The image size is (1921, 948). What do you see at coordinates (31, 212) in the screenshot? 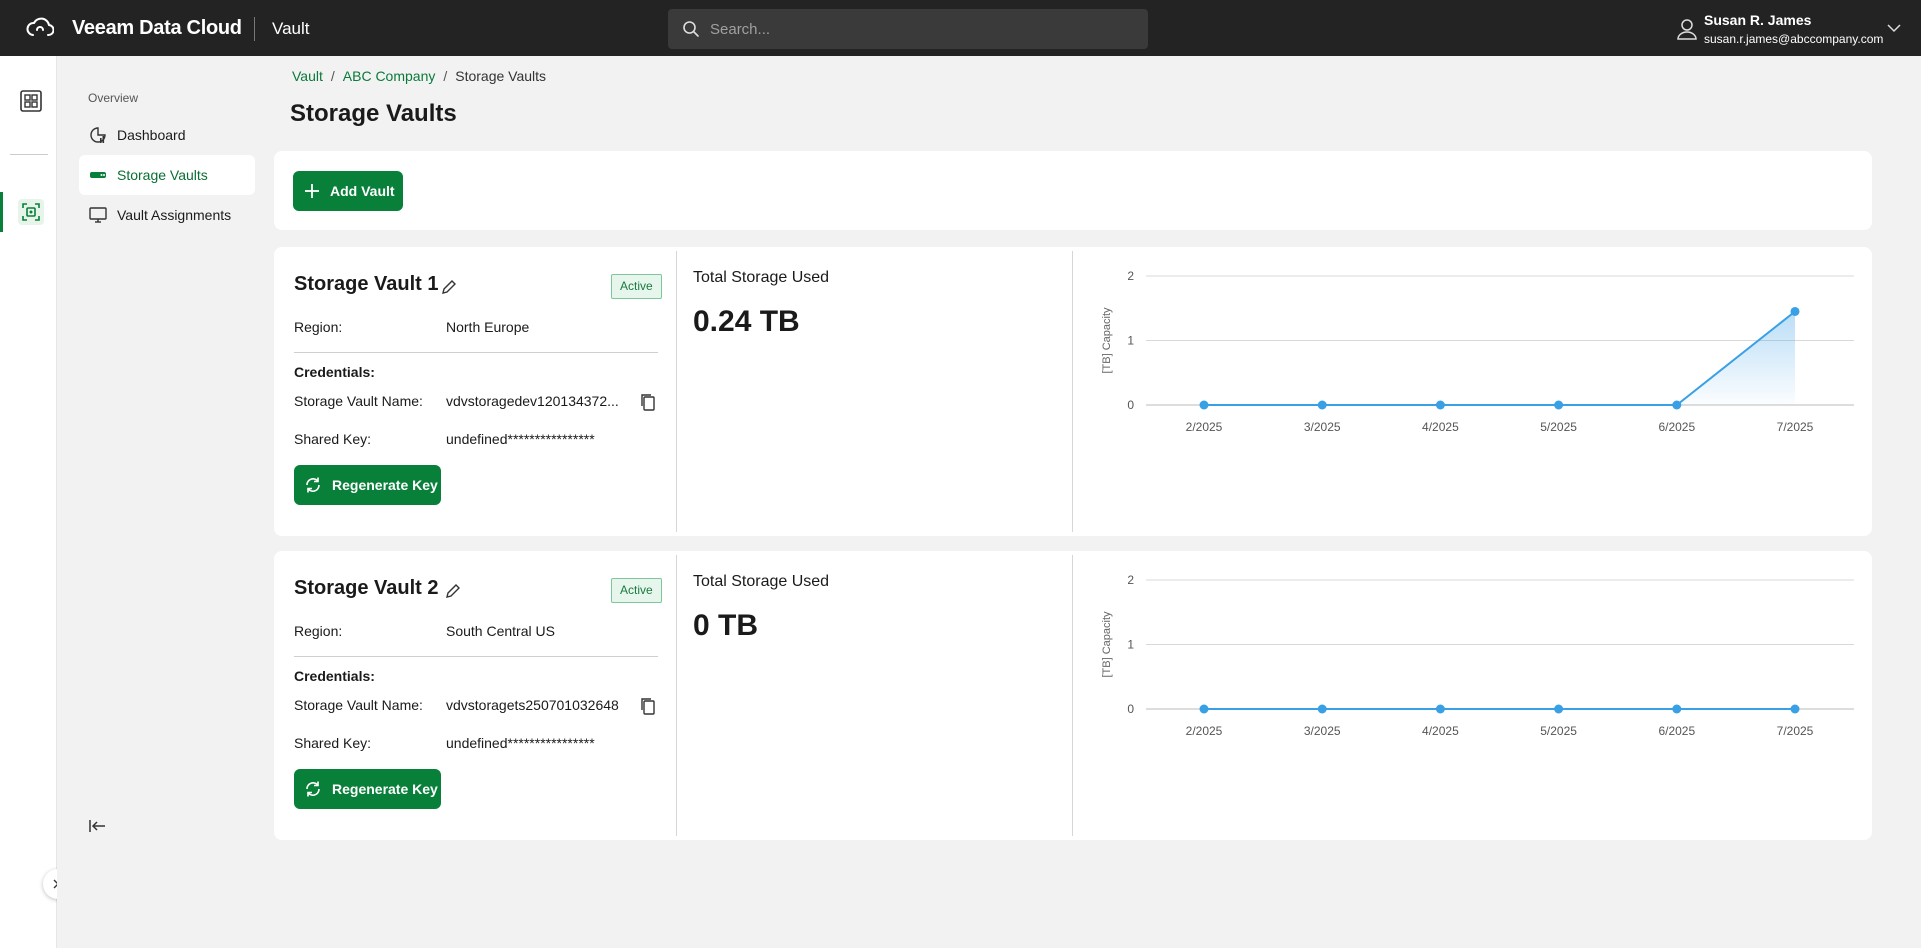
I see `vault-scan-icon` at bounding box center [31, 212].